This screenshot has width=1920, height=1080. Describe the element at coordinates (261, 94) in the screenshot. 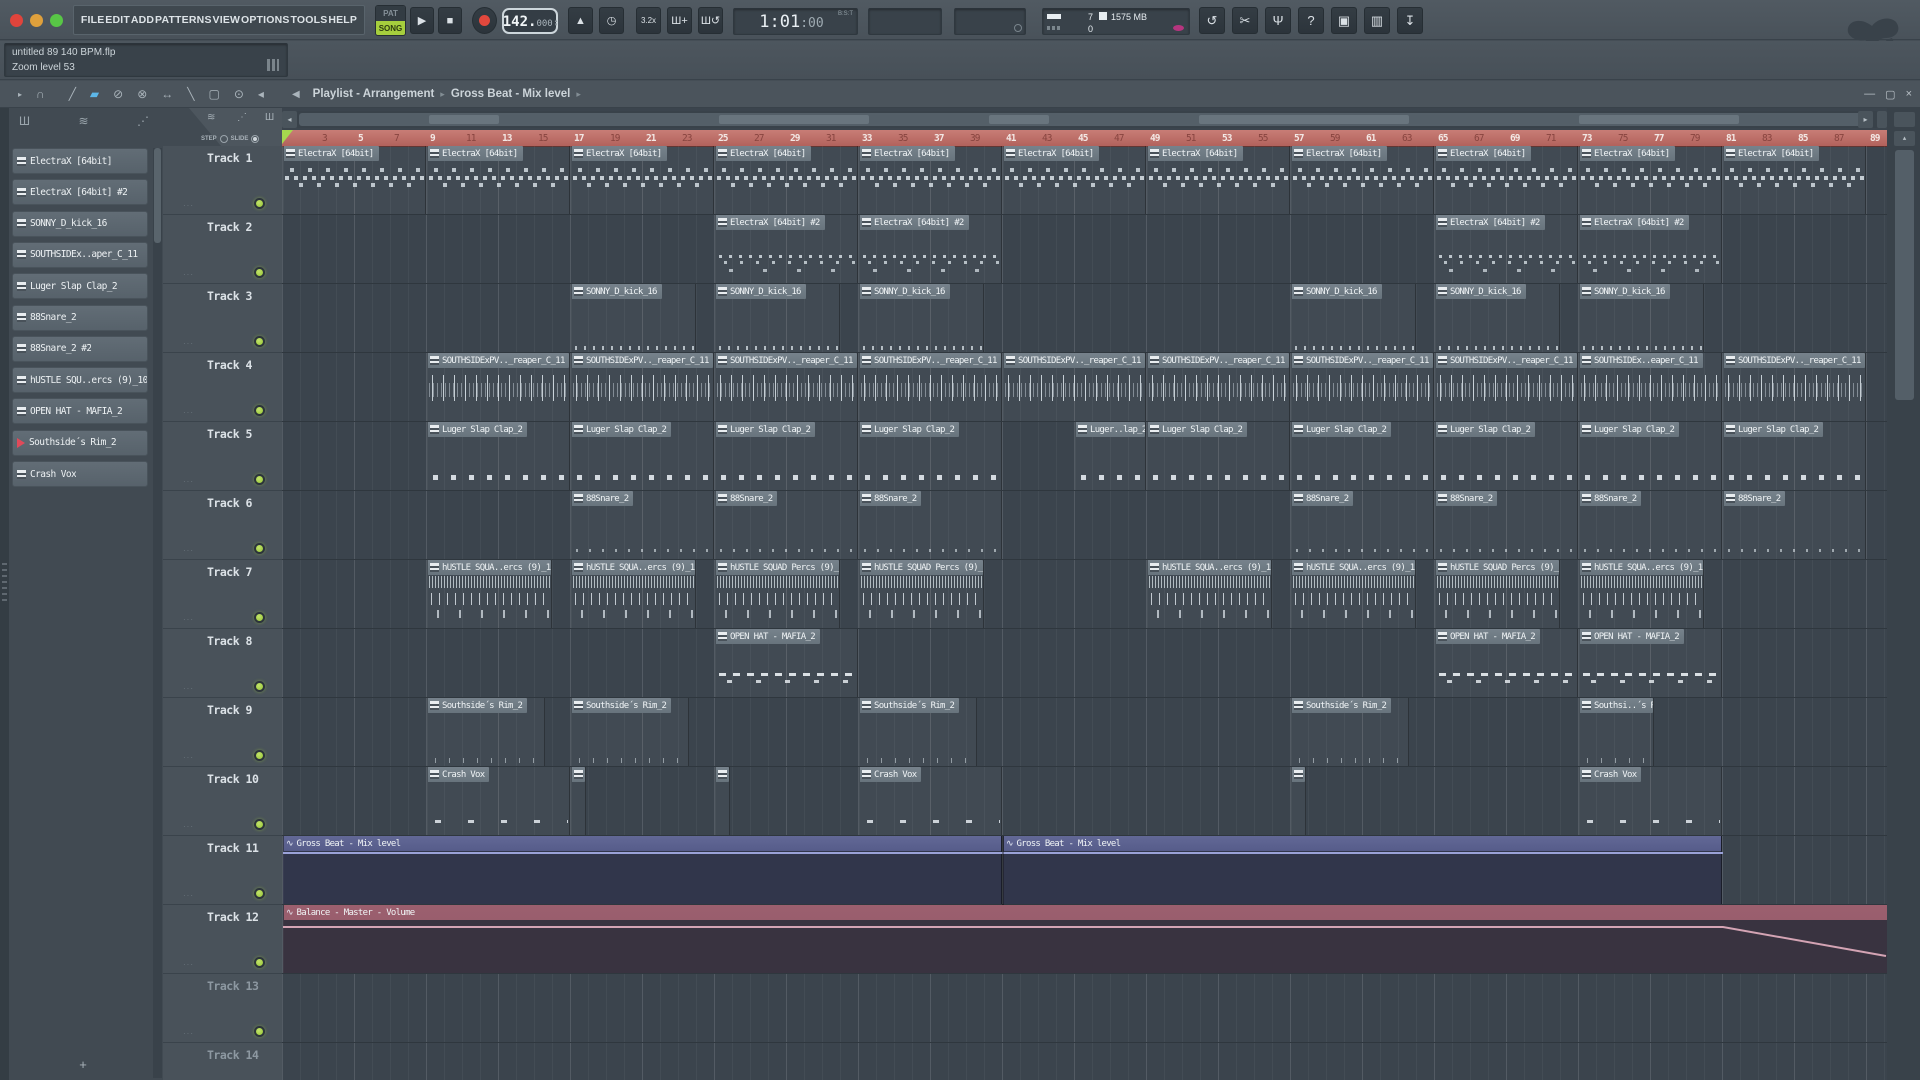

I see `preview-tool: ◂` at that location.